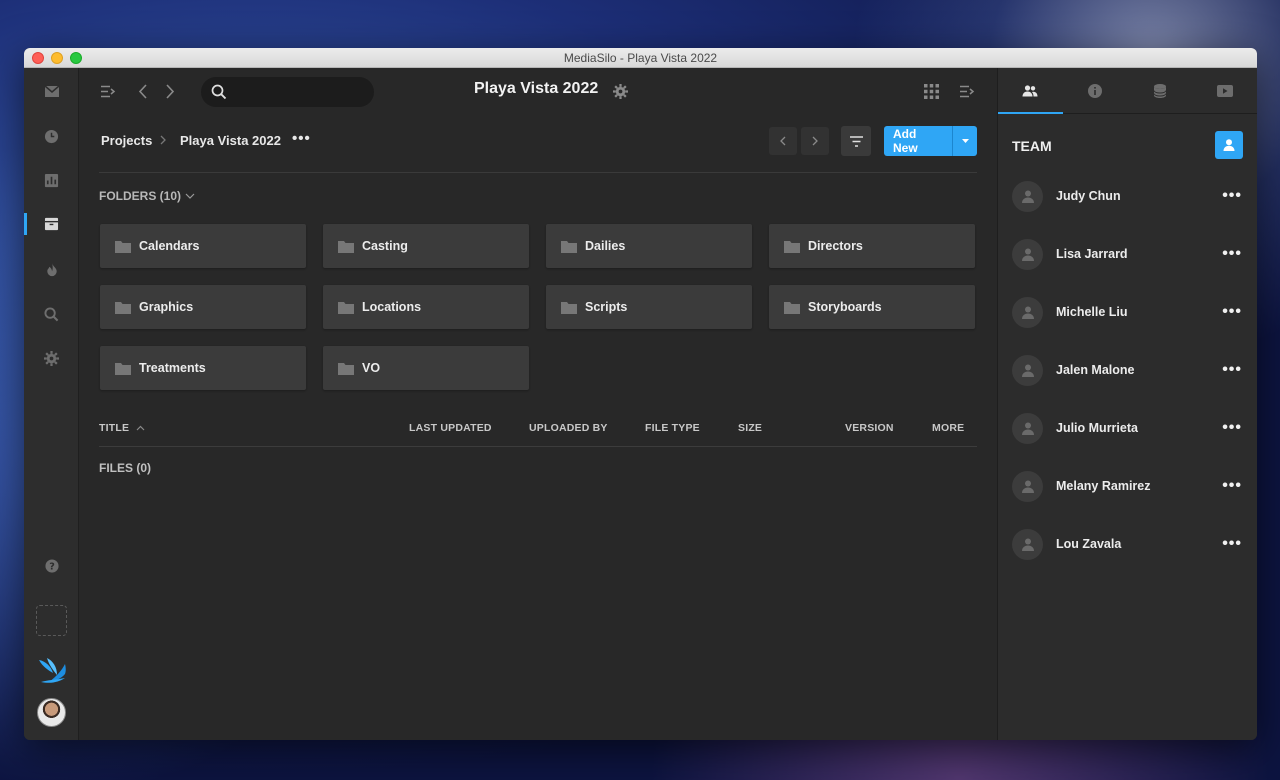  Describe the element at coordinates (620, 91) in the screenshot. I see `project-settings-button` at that location.